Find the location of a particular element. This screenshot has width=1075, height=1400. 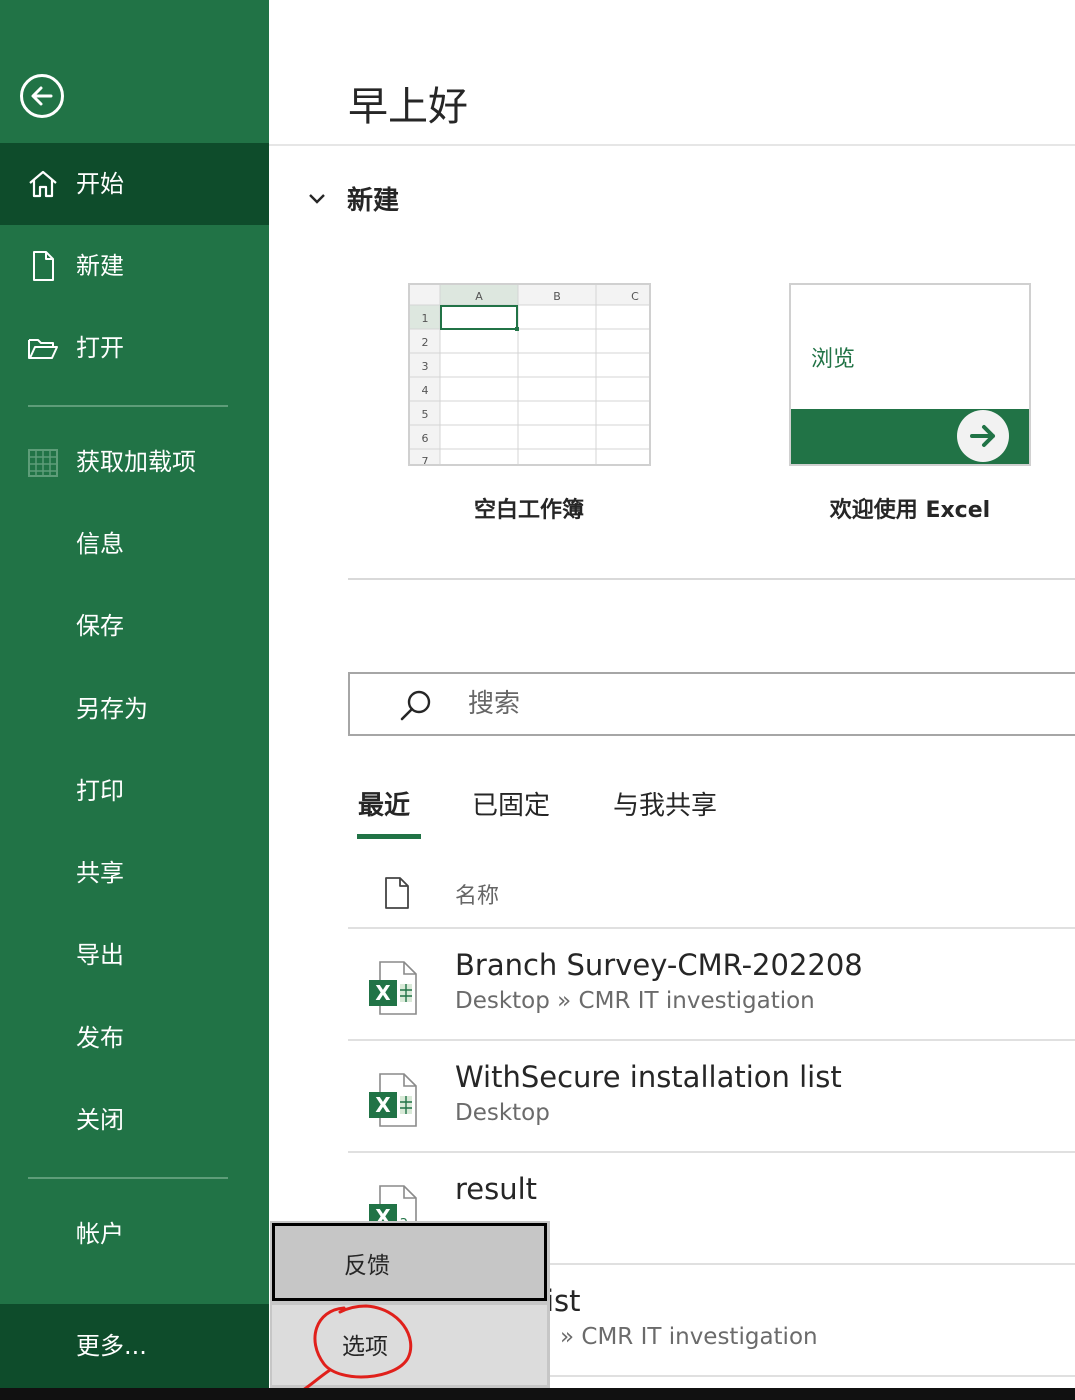

file-name: WithSecure installation list is located at coordinates (648, 1077).